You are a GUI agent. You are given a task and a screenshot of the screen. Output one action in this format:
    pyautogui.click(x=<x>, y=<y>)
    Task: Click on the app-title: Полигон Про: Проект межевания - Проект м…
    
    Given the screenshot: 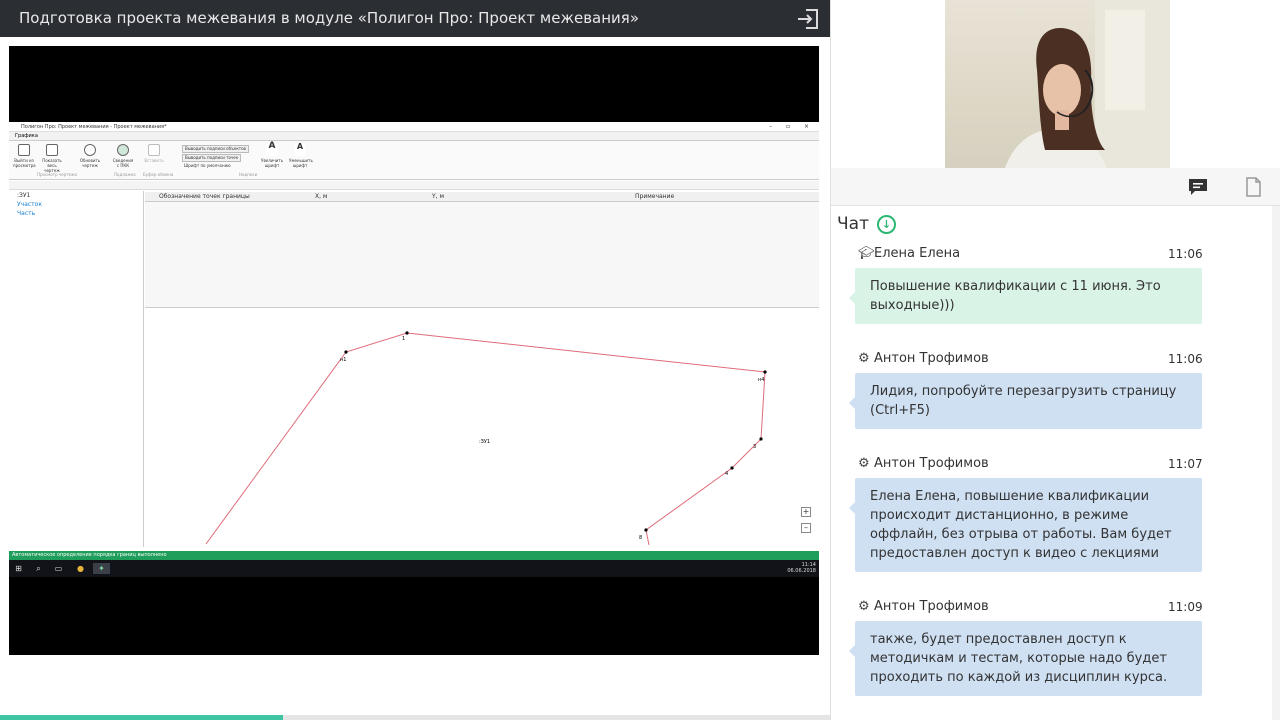 What is the action you would take?
    pyautogui.click(x=94, y=127)
    